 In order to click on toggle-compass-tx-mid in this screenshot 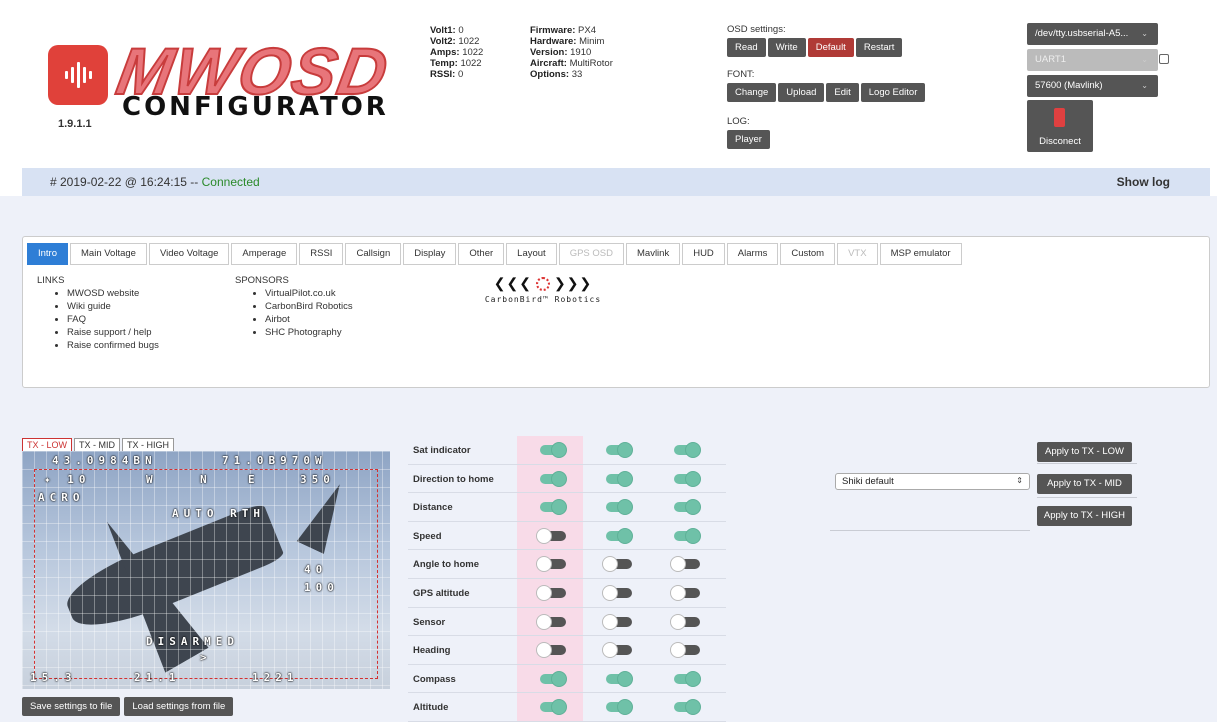, I will do `click(618, 678)`.